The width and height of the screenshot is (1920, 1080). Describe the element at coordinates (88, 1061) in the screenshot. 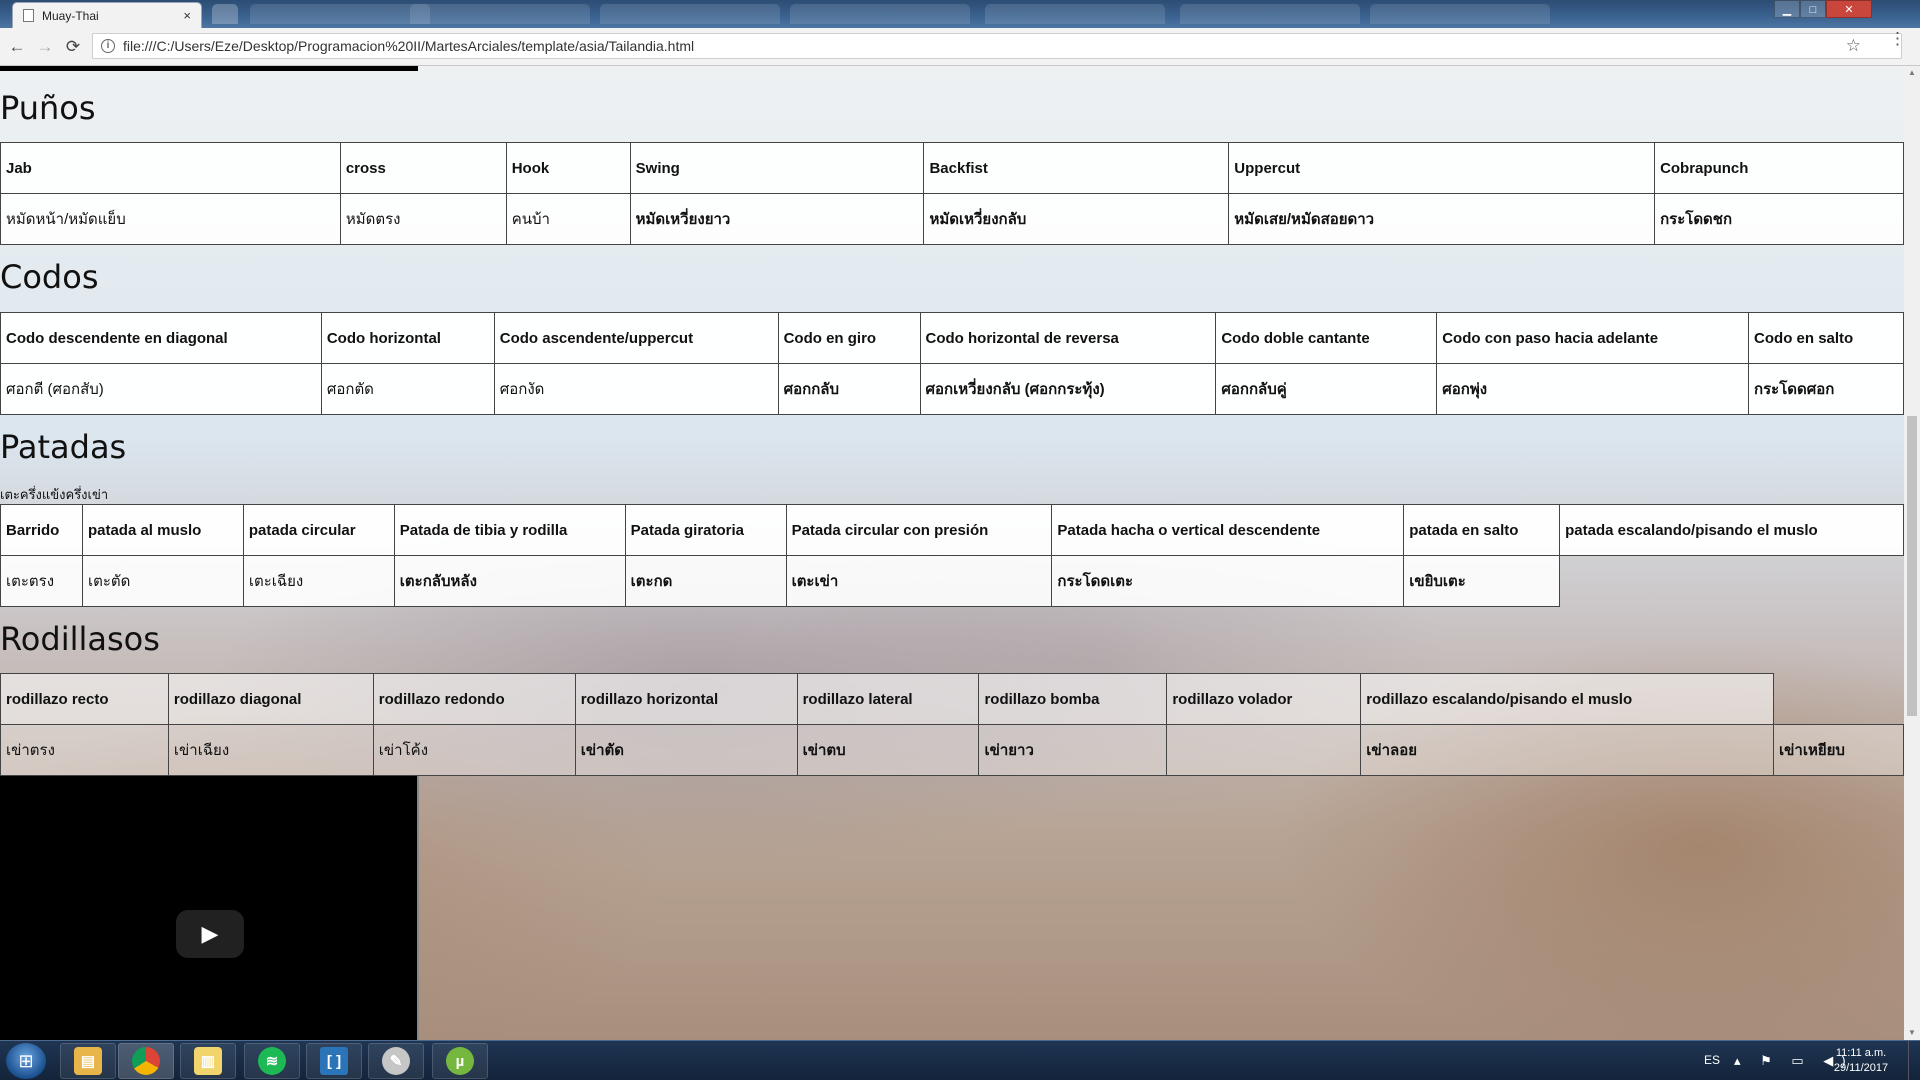

I see `taskbar-explorer: ▤` at that location.